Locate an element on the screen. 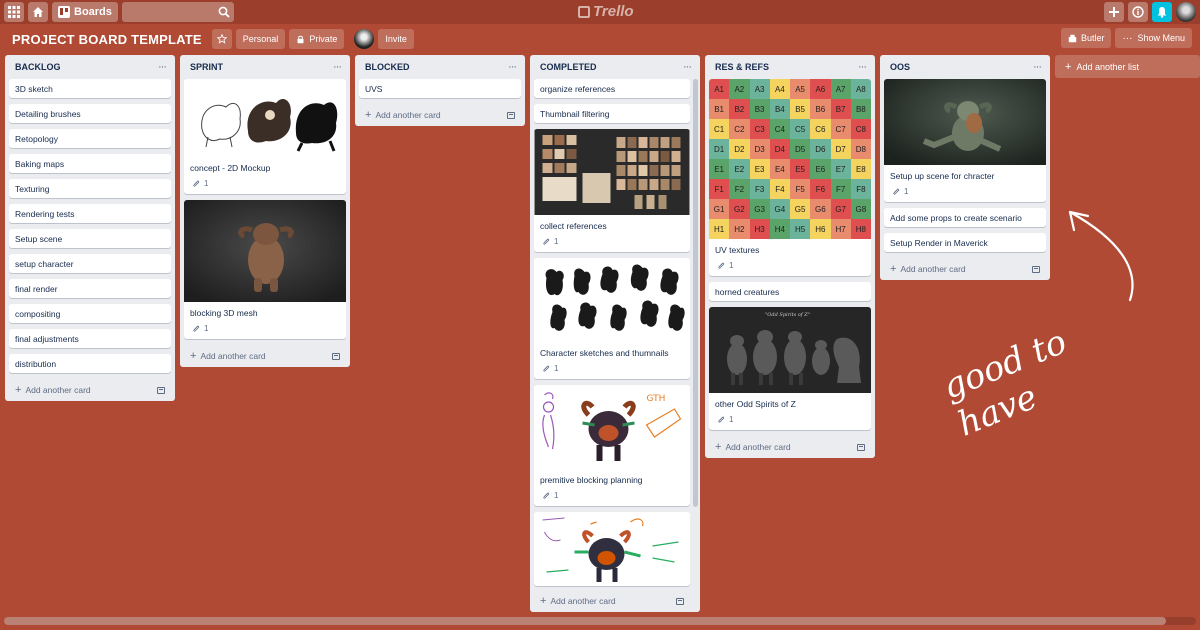 The height and width of the screenshot is (630, 1200). user-avatar is located at coordinates (1186, 12).